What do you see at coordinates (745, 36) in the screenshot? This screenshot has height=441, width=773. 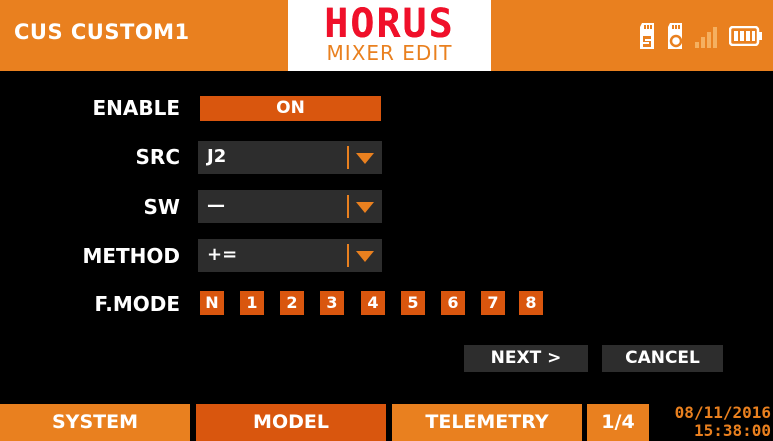 I see `battery-icon` at bounding box center [745, 36].